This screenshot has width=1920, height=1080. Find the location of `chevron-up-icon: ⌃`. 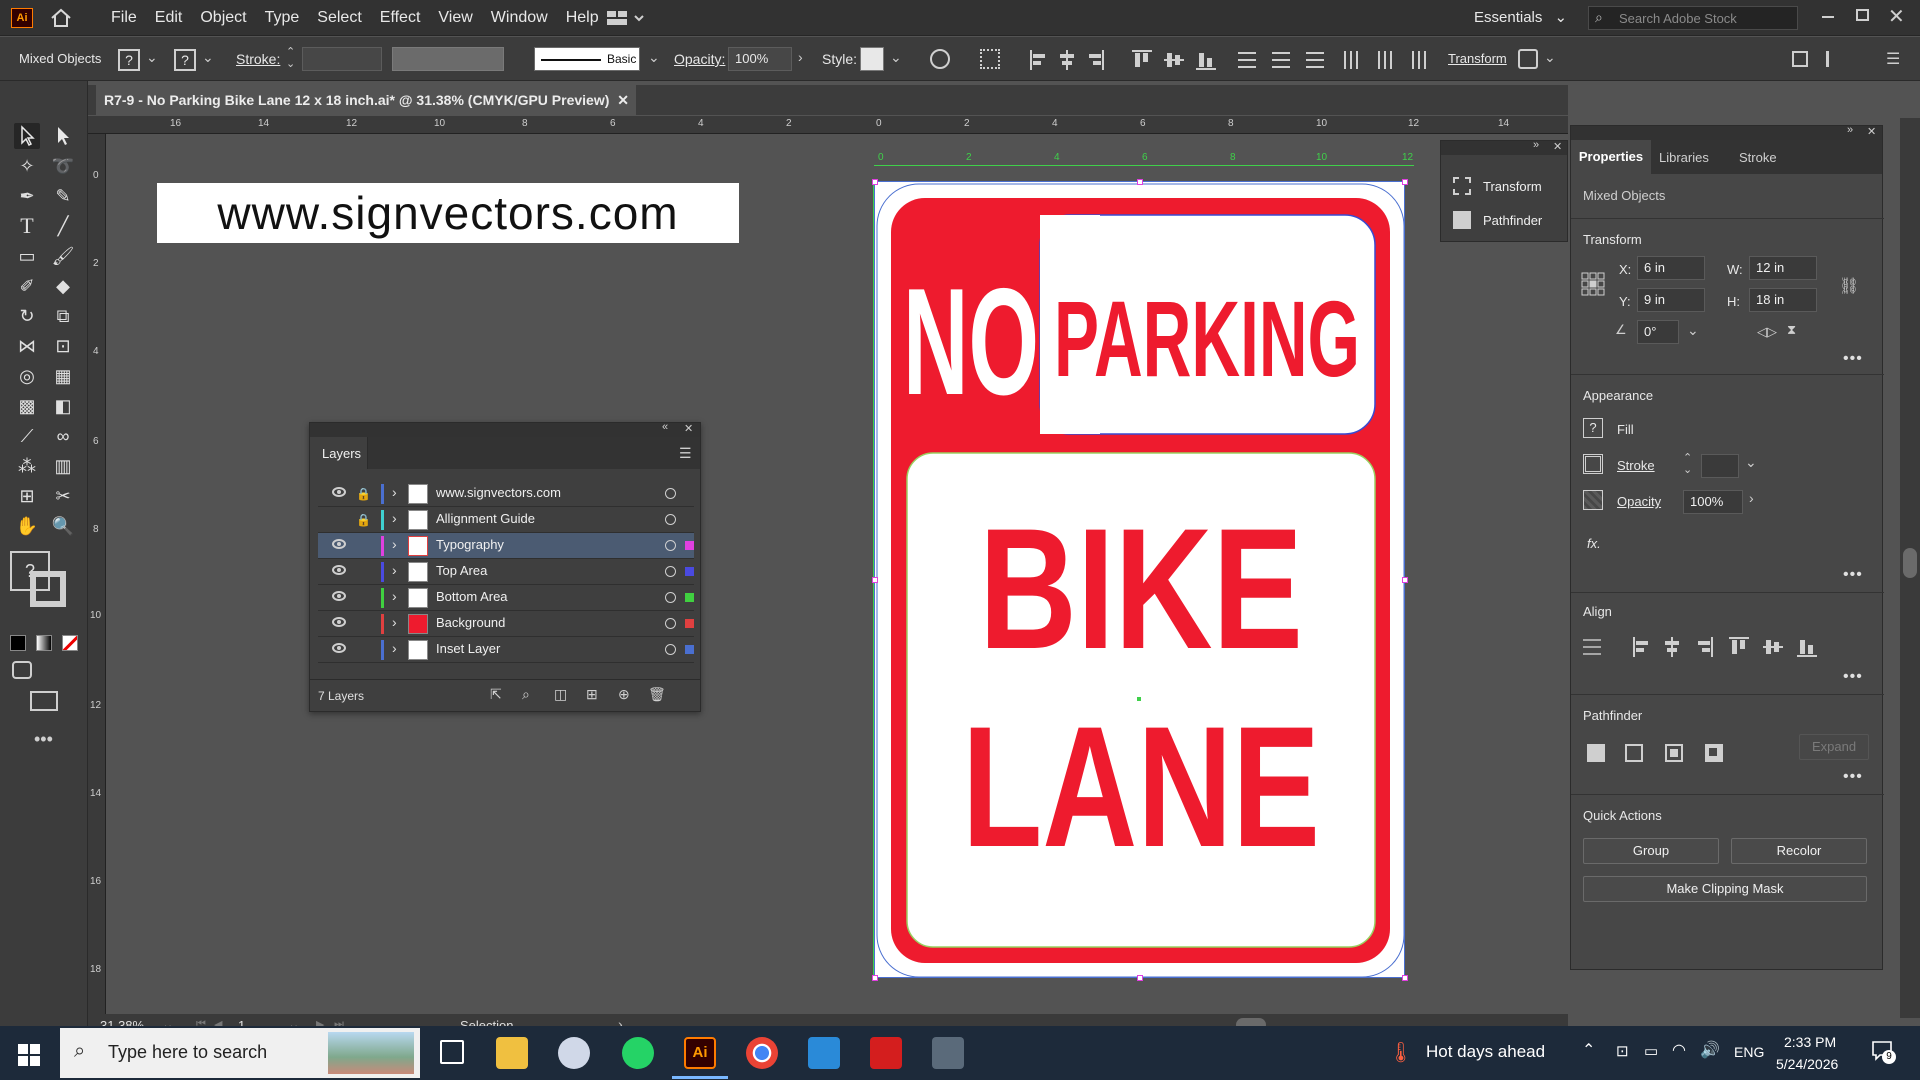

chevron-up-icon: ⌃ is located at coordinates (1588, 1050).